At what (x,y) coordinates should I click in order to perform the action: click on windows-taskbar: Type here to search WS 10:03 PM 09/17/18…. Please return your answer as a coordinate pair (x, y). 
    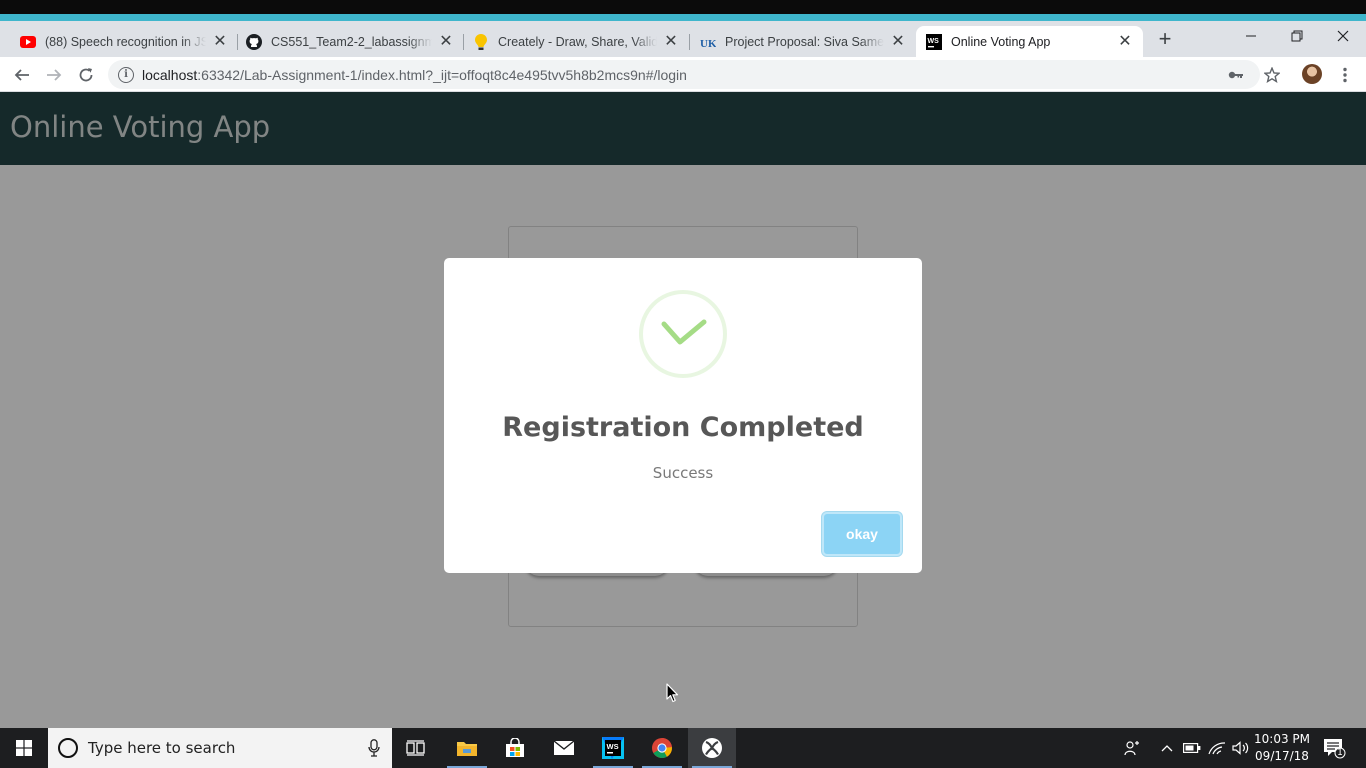
    Looking at the image, I should click on (683, 748).